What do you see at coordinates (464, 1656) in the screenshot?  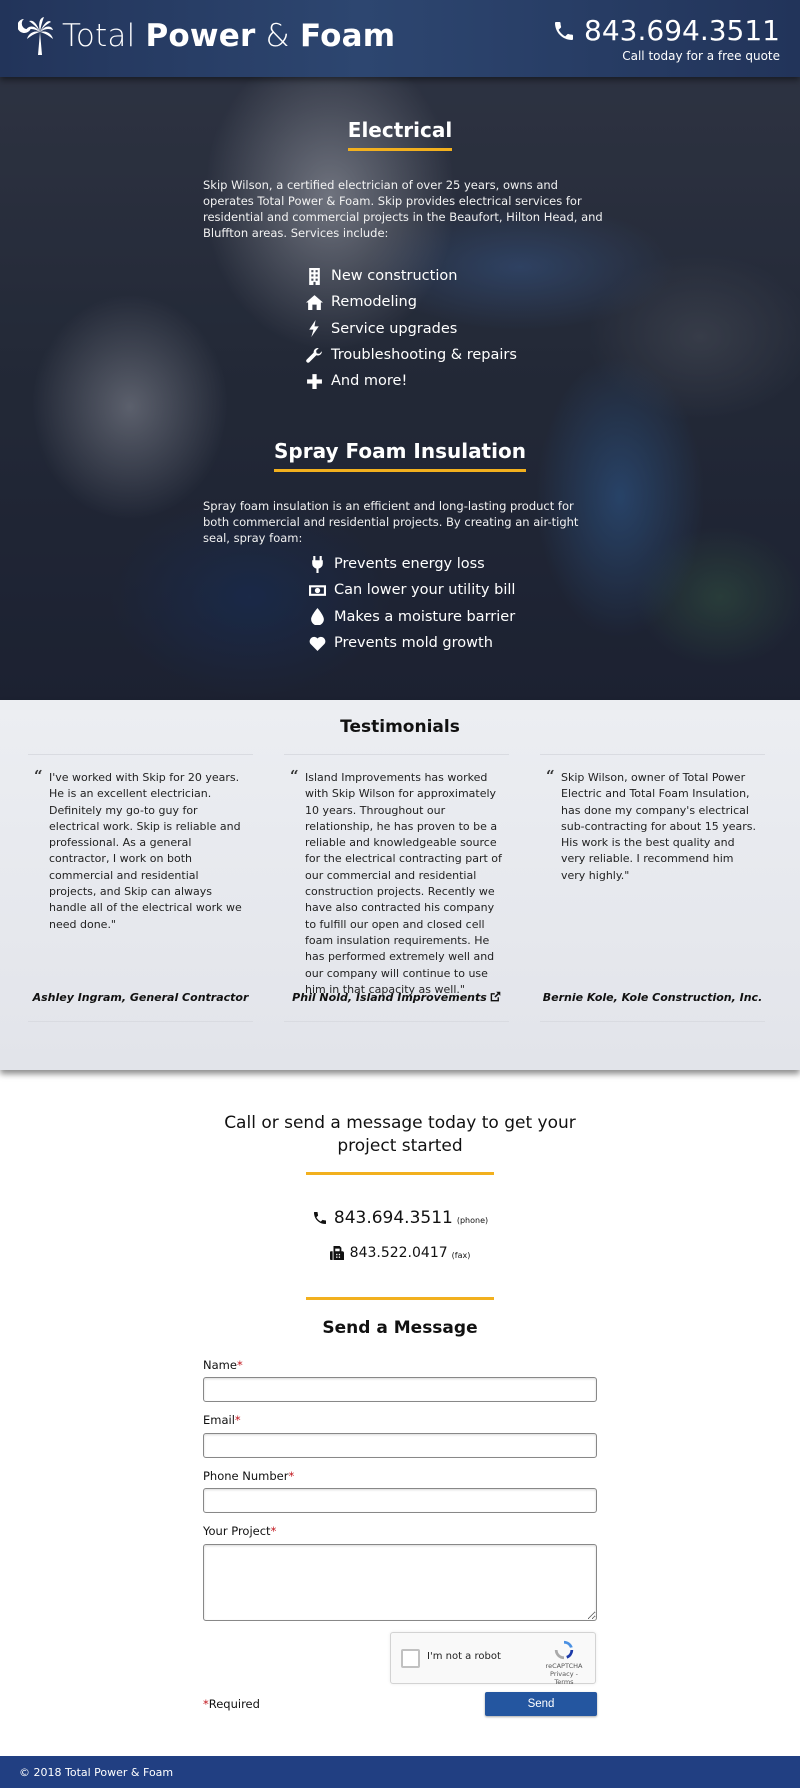 I see `recaptcha-label: I'm not a robot` at bounding box center [464, 1656].